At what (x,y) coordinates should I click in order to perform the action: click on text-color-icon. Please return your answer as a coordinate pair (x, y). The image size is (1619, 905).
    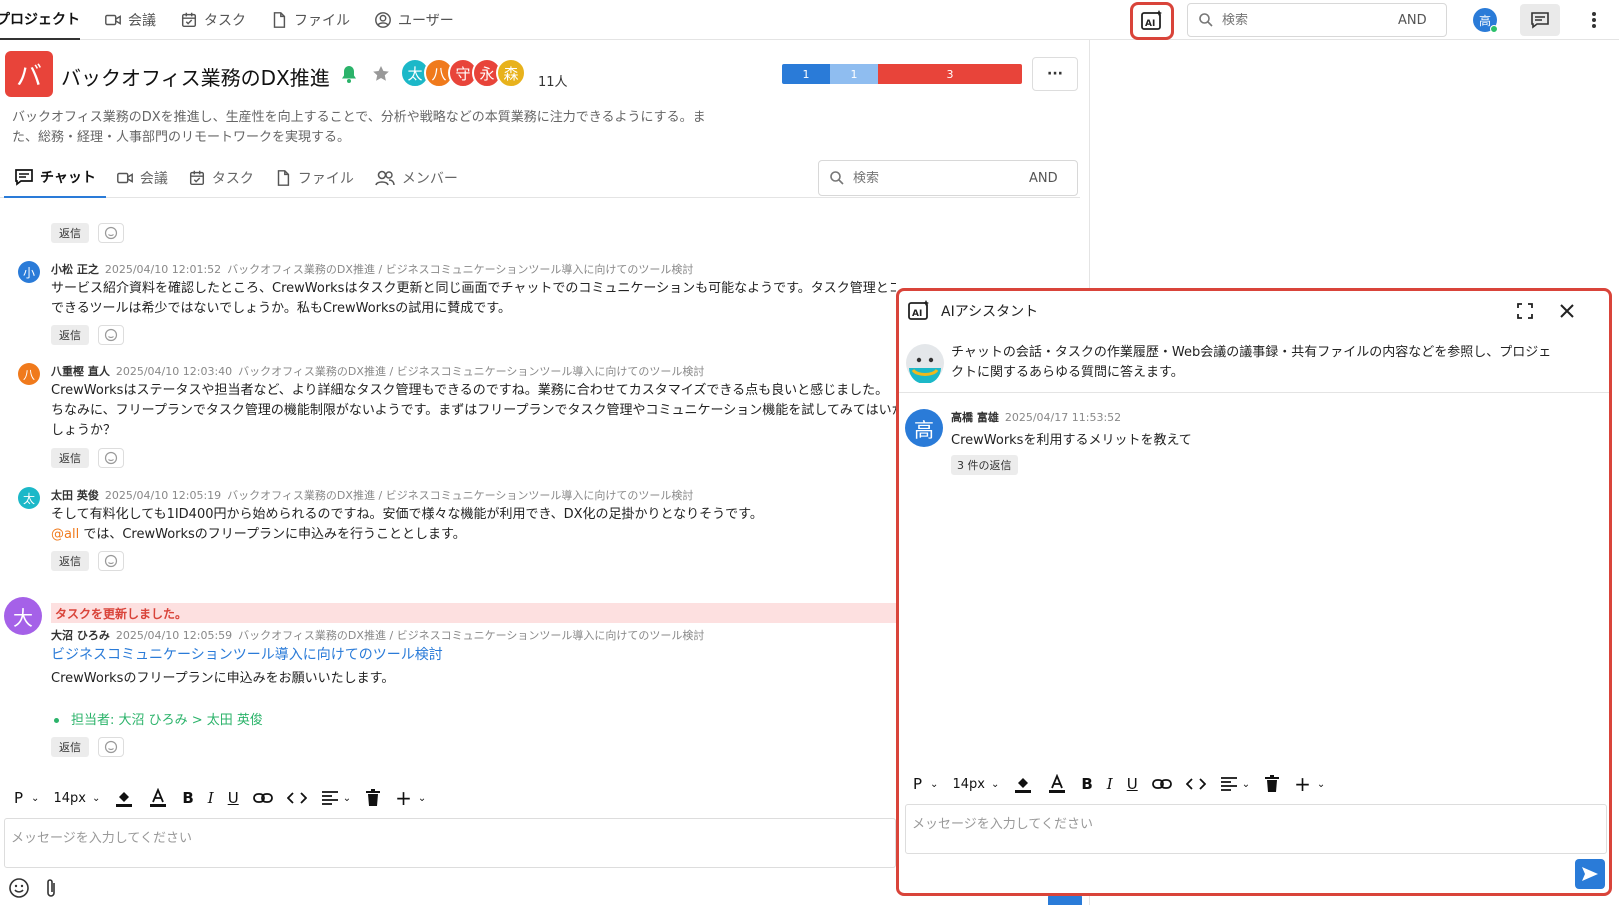
    Looking at the image, I should click on (158, 798).